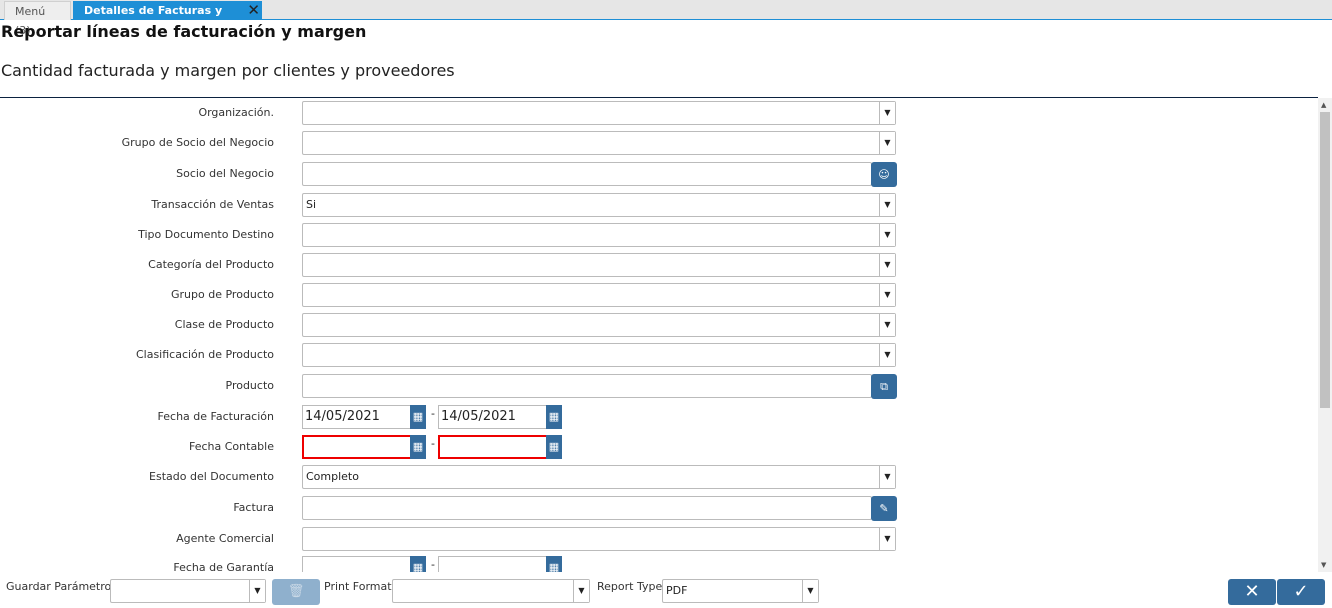 The height and width of the screenshot is (608, 1332). I want to click on bpartner-icon: ☺, so click(884, 174).